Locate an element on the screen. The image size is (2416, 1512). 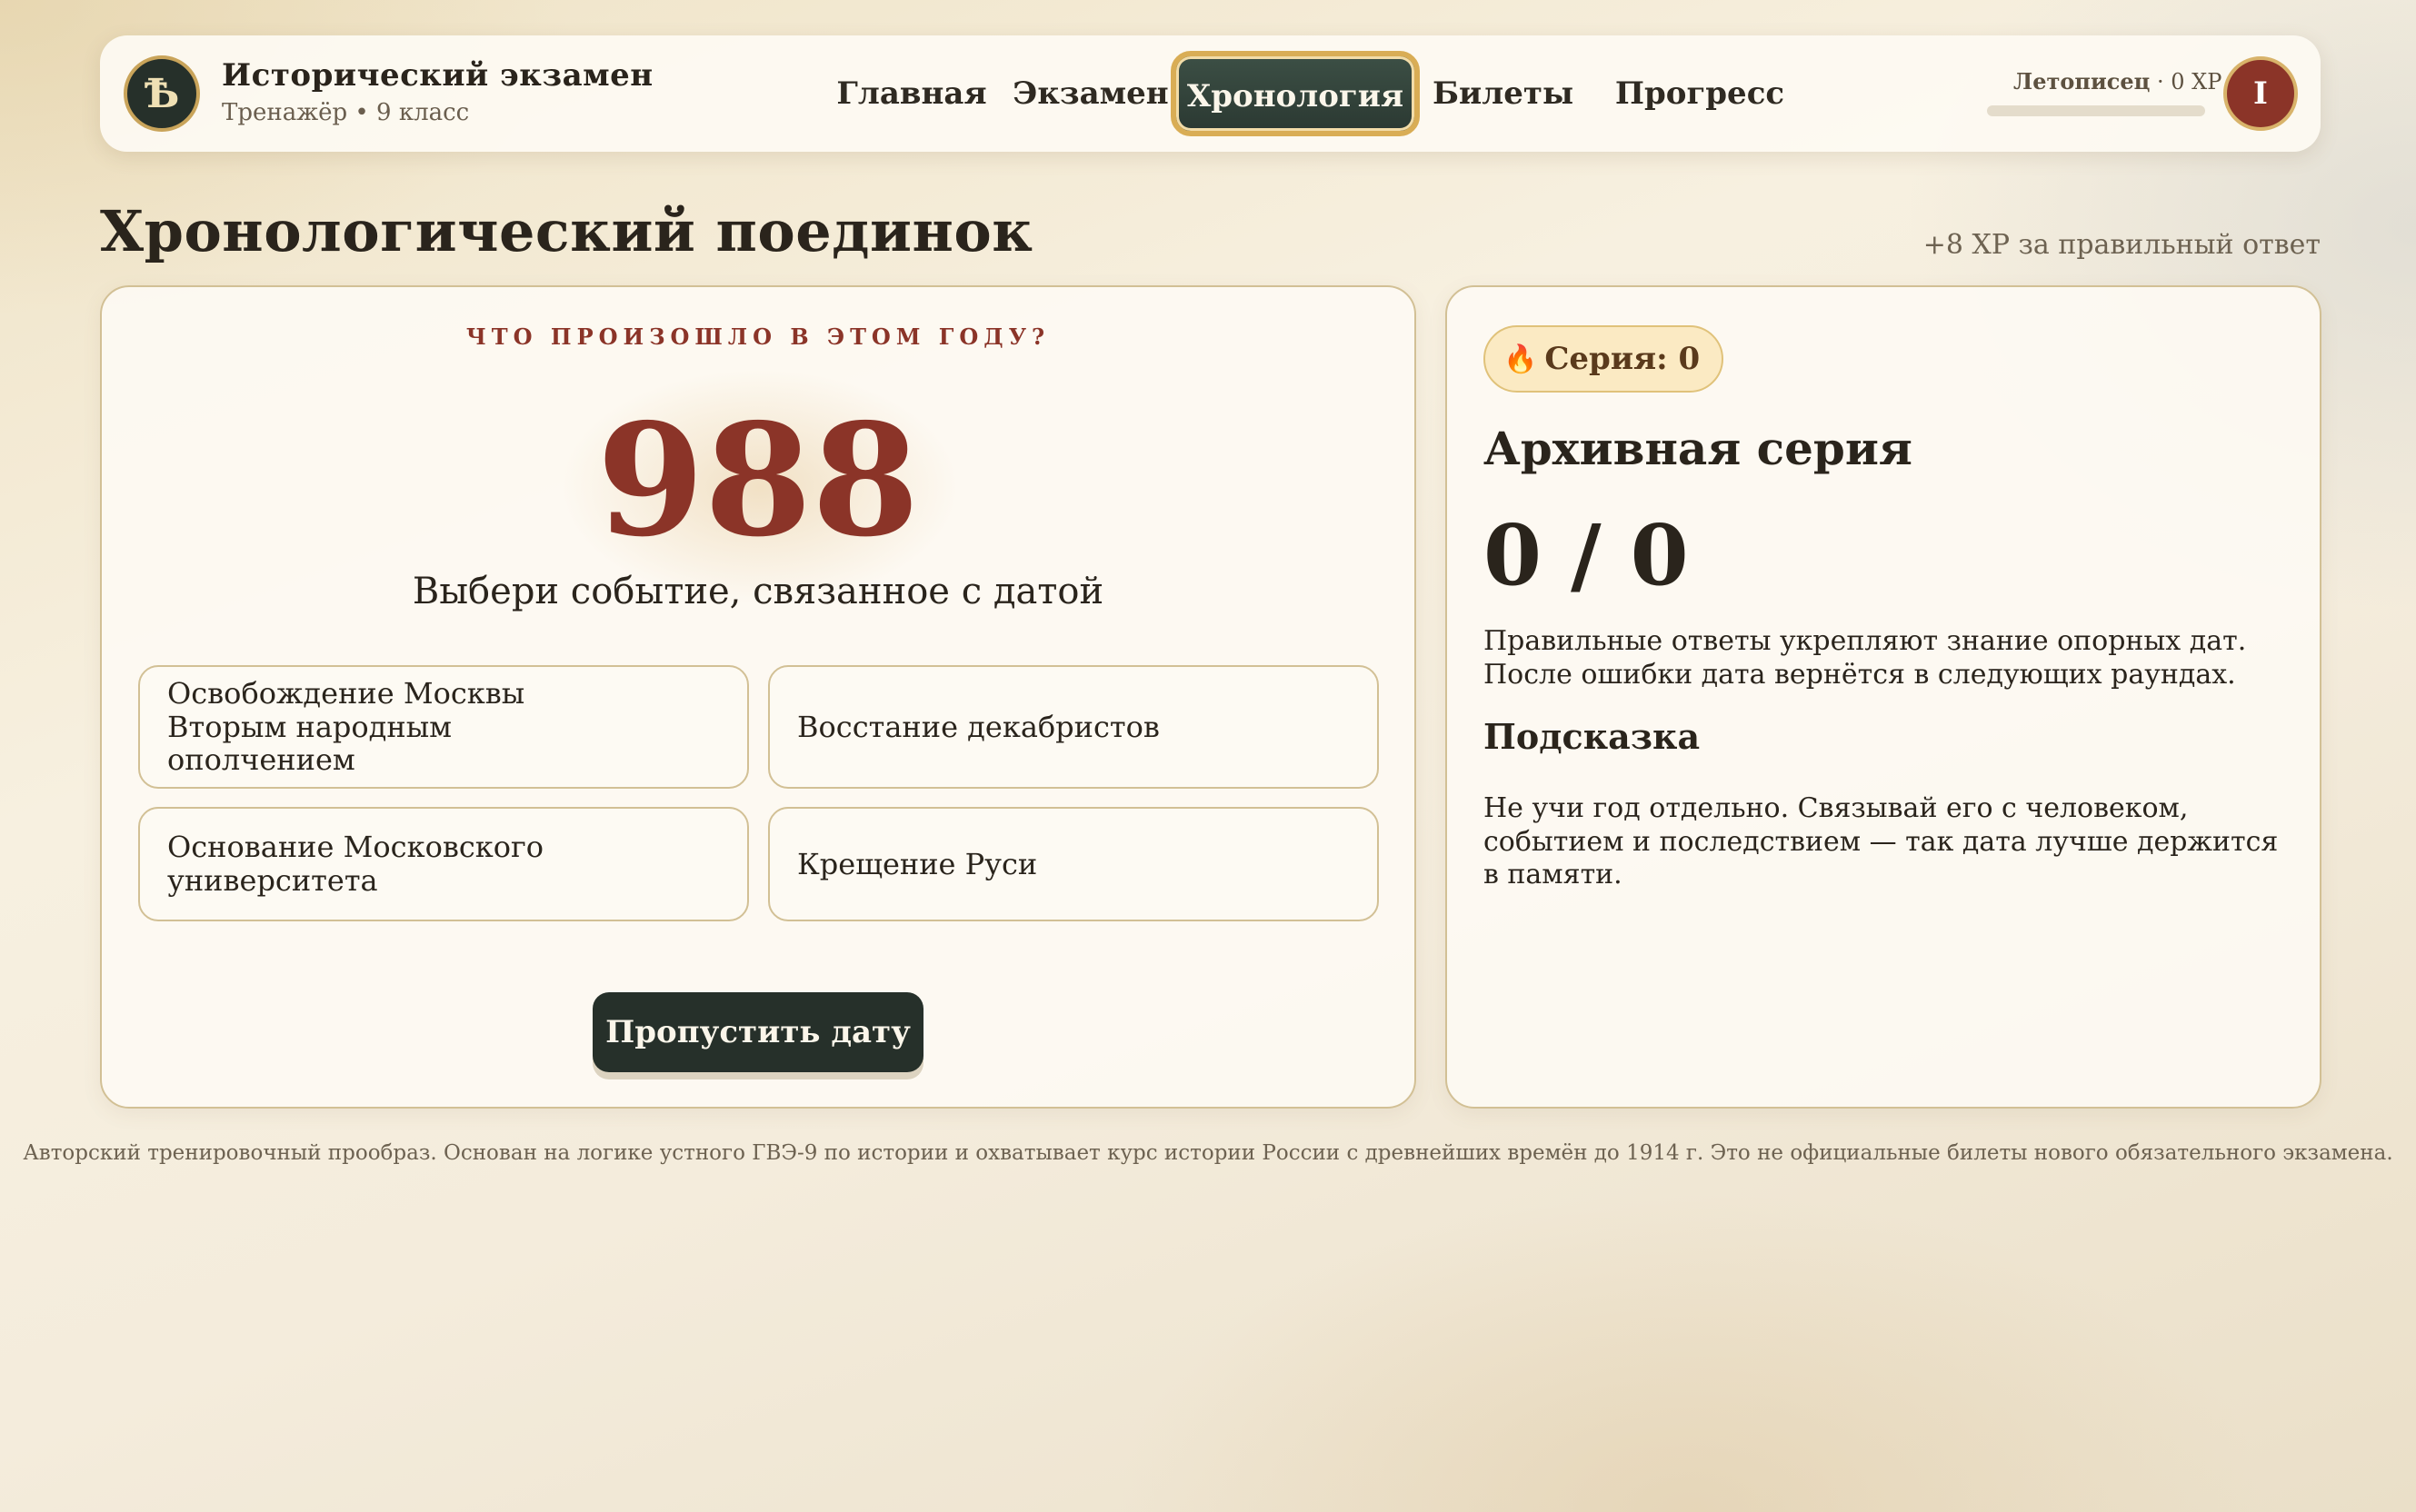
user-rank-label: Летописец is located at coordinates (2082, 81).